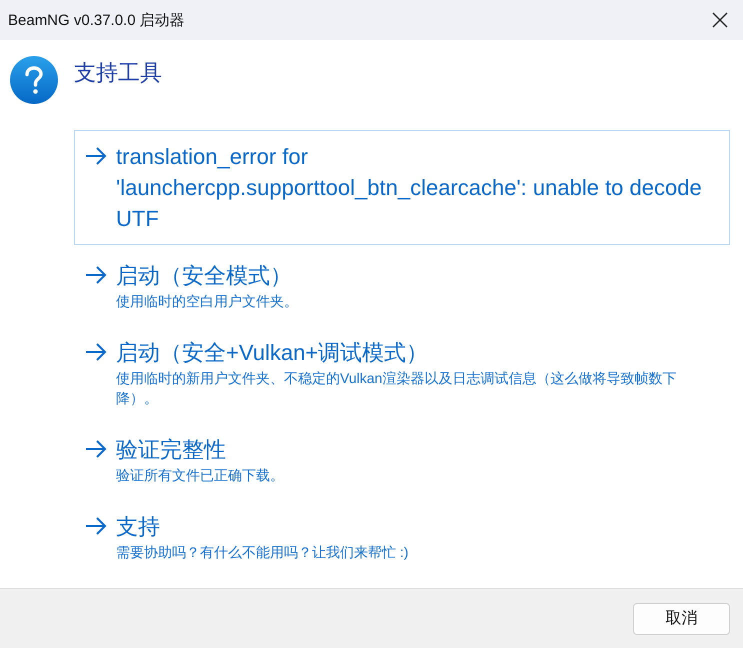 The width and height of the screenshot is (743, 648). Describe the element at coordinates (118, 73) in the screenshot. I see `dialog-heading: 支持工具` at that location.